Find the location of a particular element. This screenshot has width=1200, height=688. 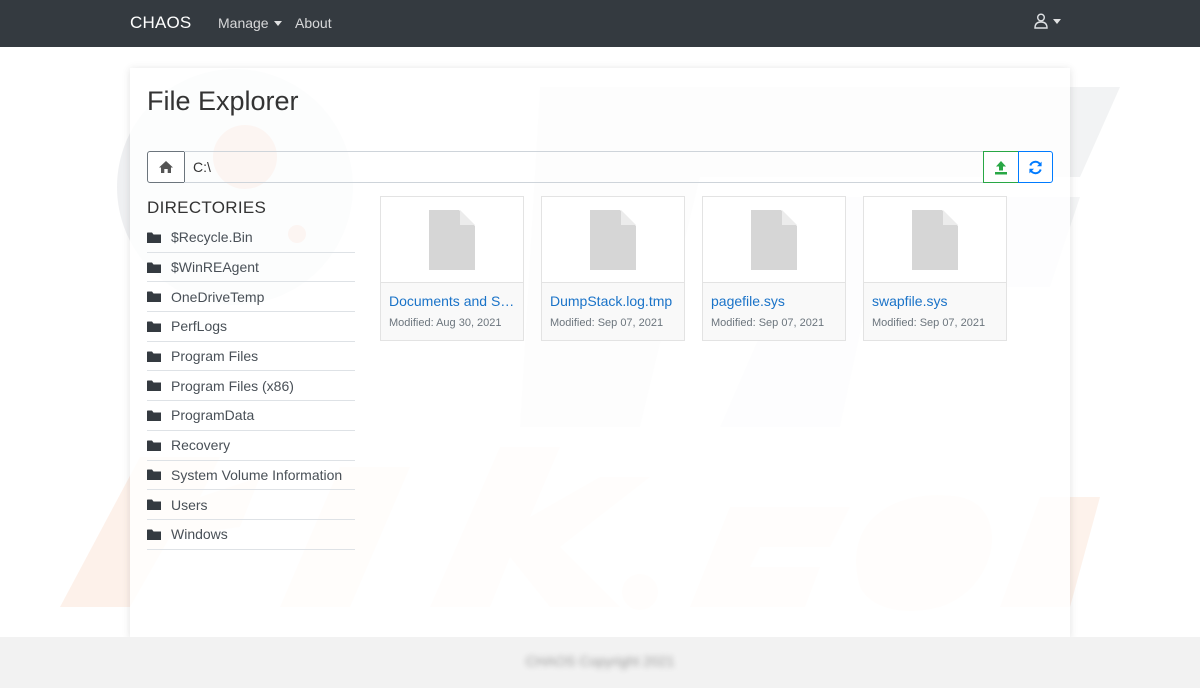

home-icon is located at coordinates (166, 167).